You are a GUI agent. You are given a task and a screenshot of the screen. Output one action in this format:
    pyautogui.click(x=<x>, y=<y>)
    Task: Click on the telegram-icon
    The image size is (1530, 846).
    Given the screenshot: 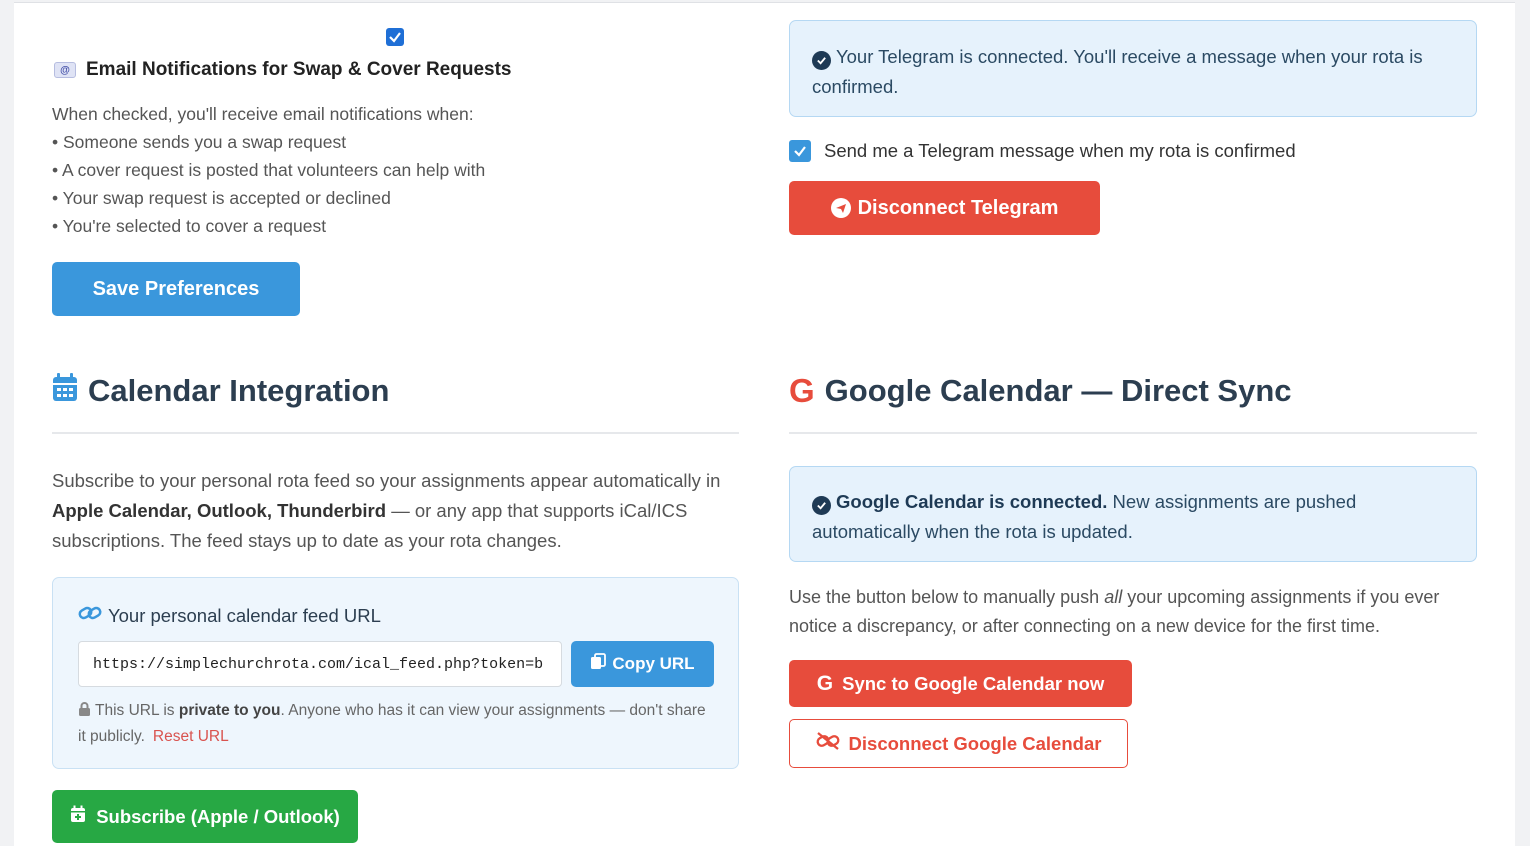 What is the action you would take?
    pyautogui.click(x=840, y=208)
    